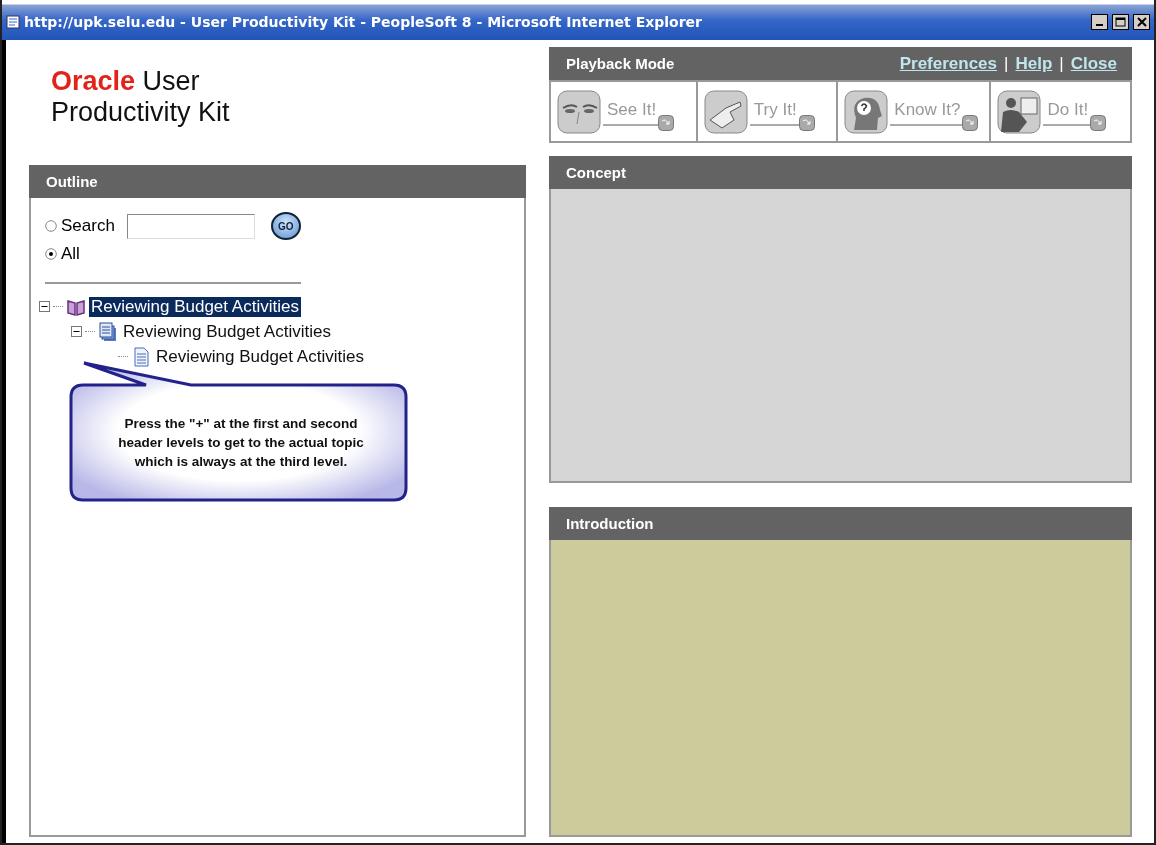  Describe the element at coordinates (93, 81) in the screenshot. I see `logo-brand: Oracle` at that location.